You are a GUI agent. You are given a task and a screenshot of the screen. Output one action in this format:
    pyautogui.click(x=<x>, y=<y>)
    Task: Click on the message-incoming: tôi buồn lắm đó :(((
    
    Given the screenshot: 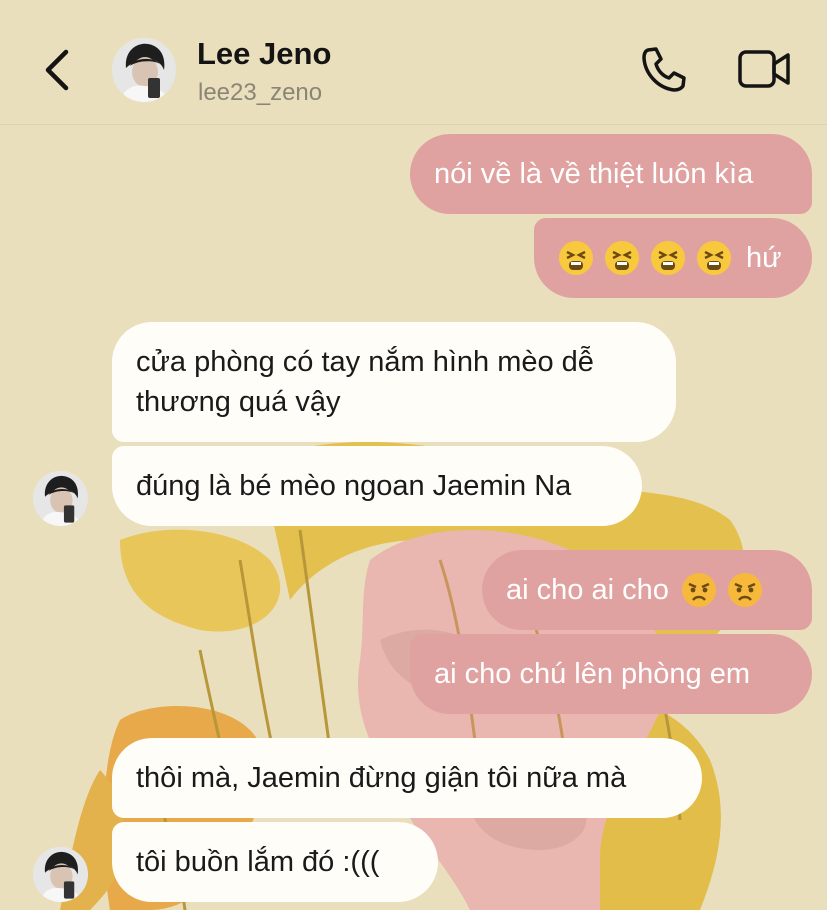 What is the action you would take?
    pyautogui.click(x=275, y=862)
    